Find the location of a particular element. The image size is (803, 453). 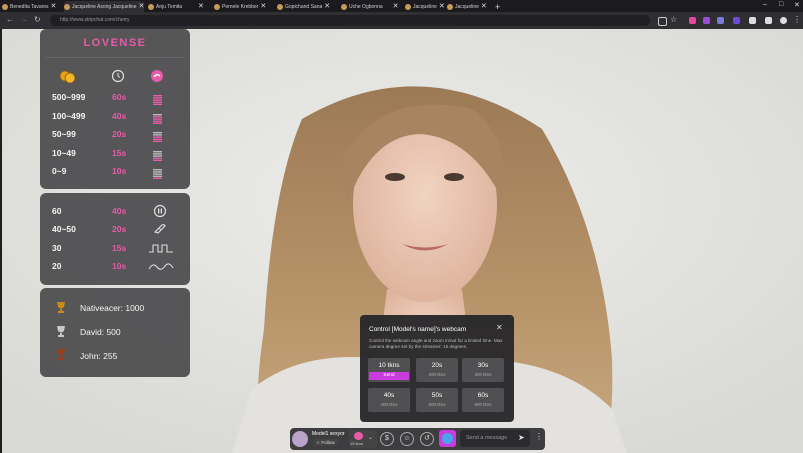

browser-menu-icon: ⋮ is located at coordinates (797, 19).